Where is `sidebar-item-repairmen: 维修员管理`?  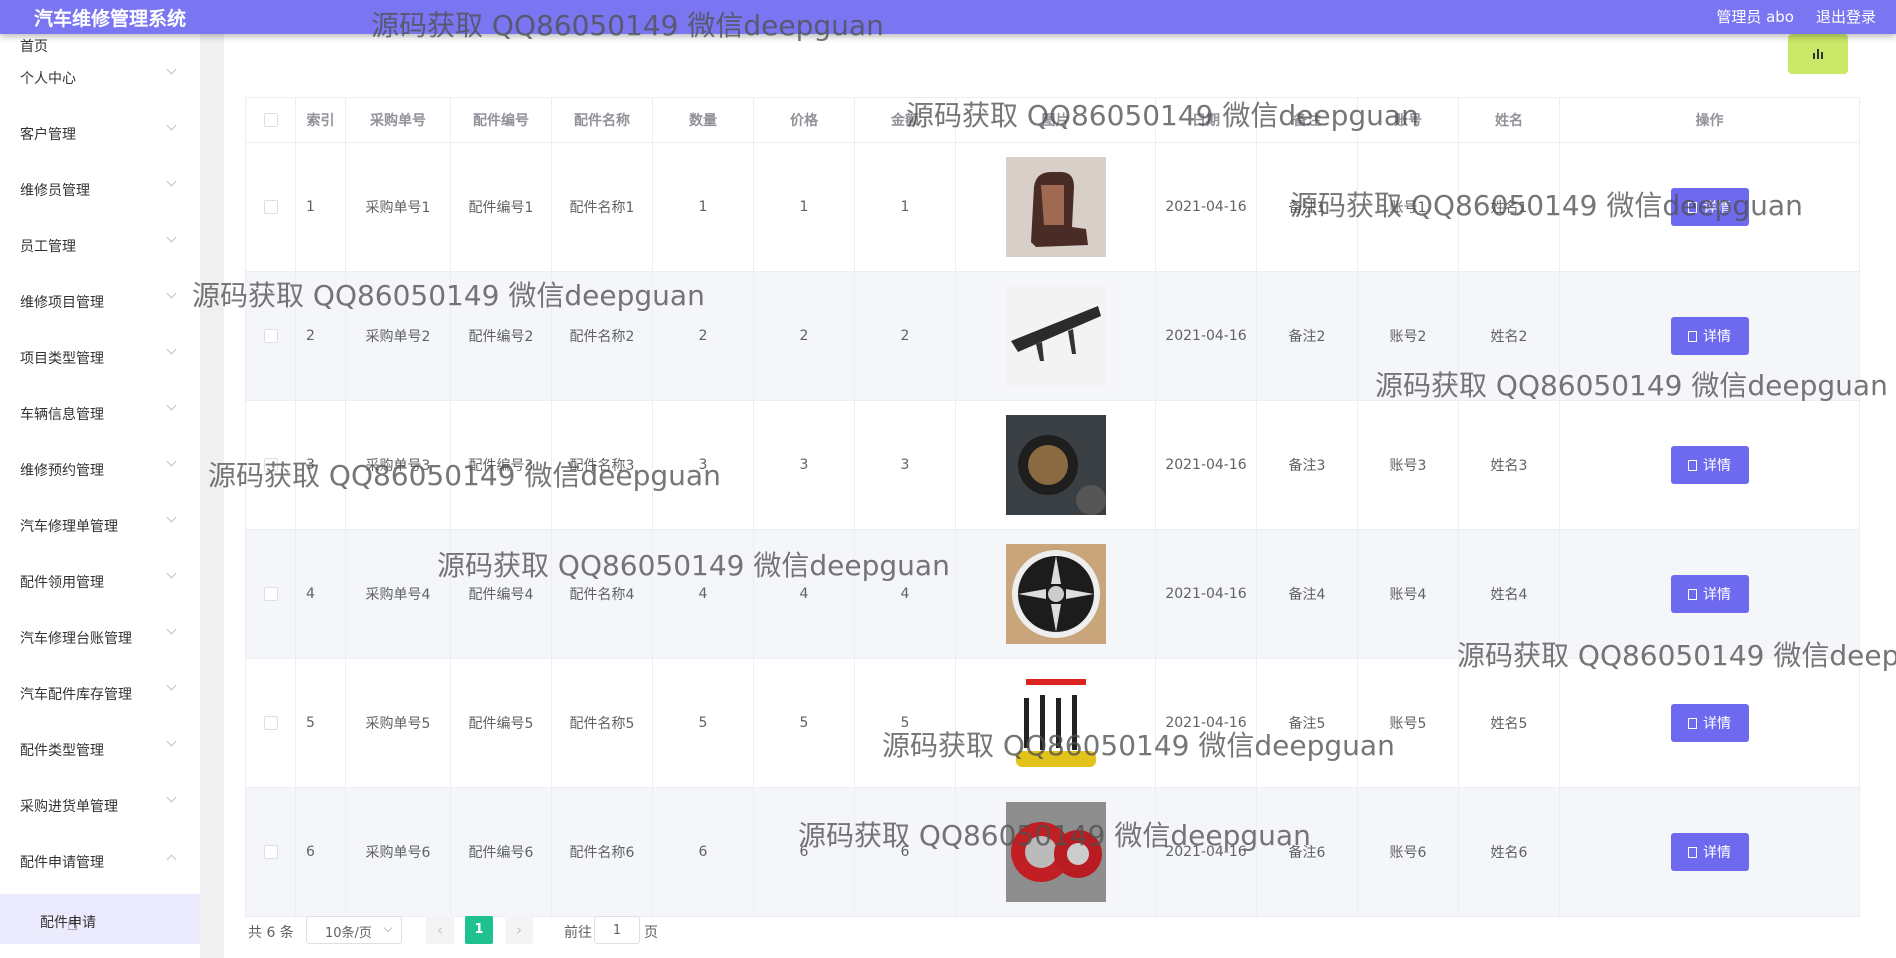 sidebar-item-repairmen: 维修员管理 is located at coordinates (100, 196).